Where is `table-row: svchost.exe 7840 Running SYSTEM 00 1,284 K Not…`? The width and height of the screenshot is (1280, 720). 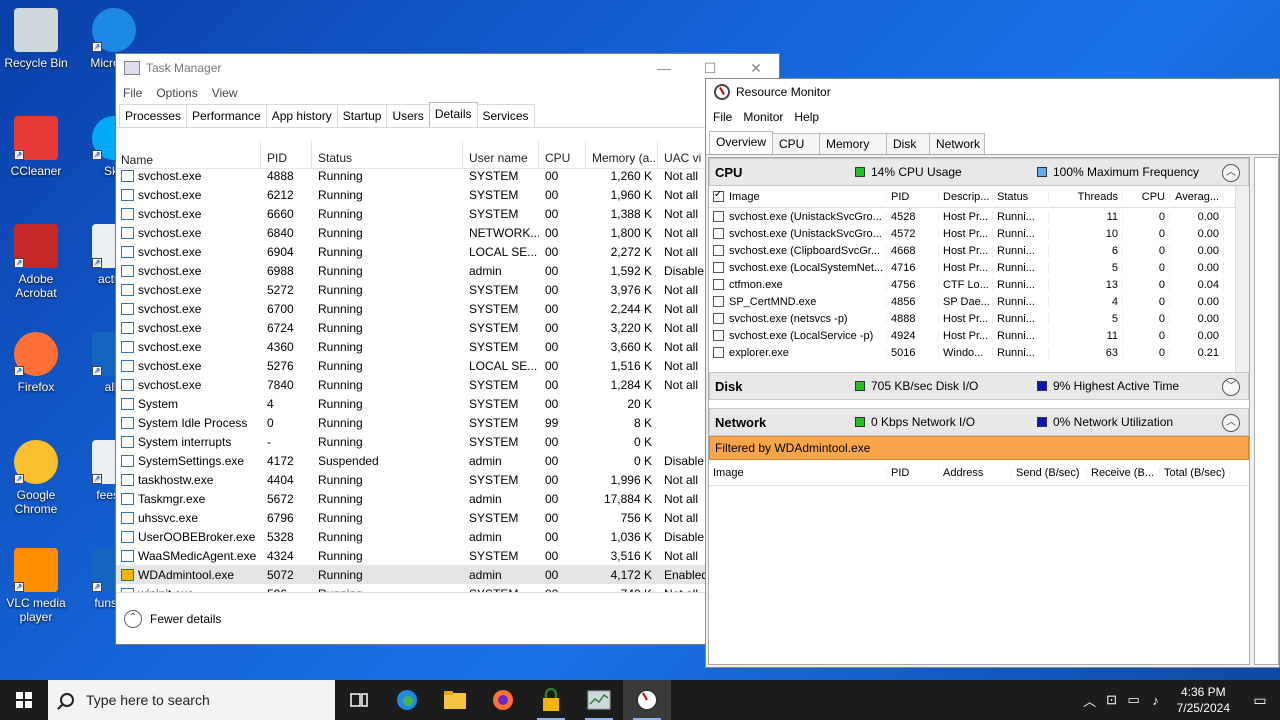
table-row: svchost.exe 7840 Running SYSTEM 00 1,284 K Not… is located at coordinates (447, 384).